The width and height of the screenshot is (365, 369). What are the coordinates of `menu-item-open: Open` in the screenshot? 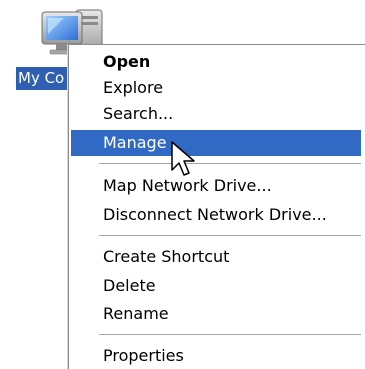 It's located at (216, 62).